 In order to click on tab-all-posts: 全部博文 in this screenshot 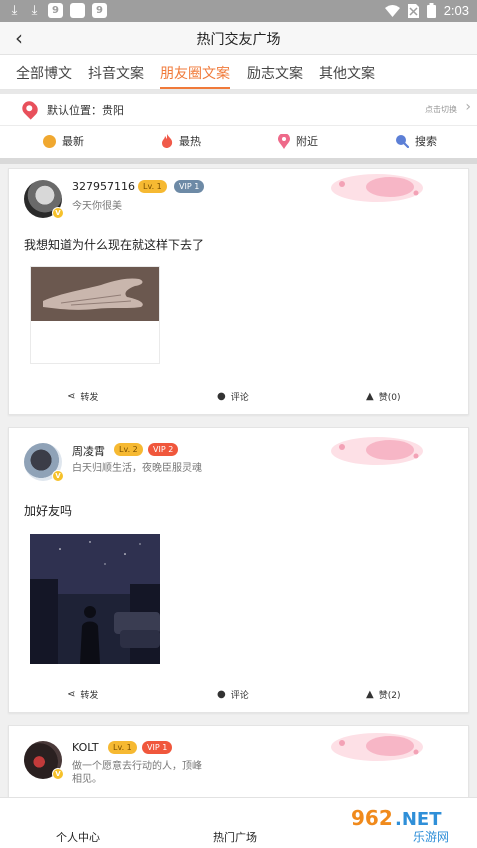, I will do `click(44, 73)`.